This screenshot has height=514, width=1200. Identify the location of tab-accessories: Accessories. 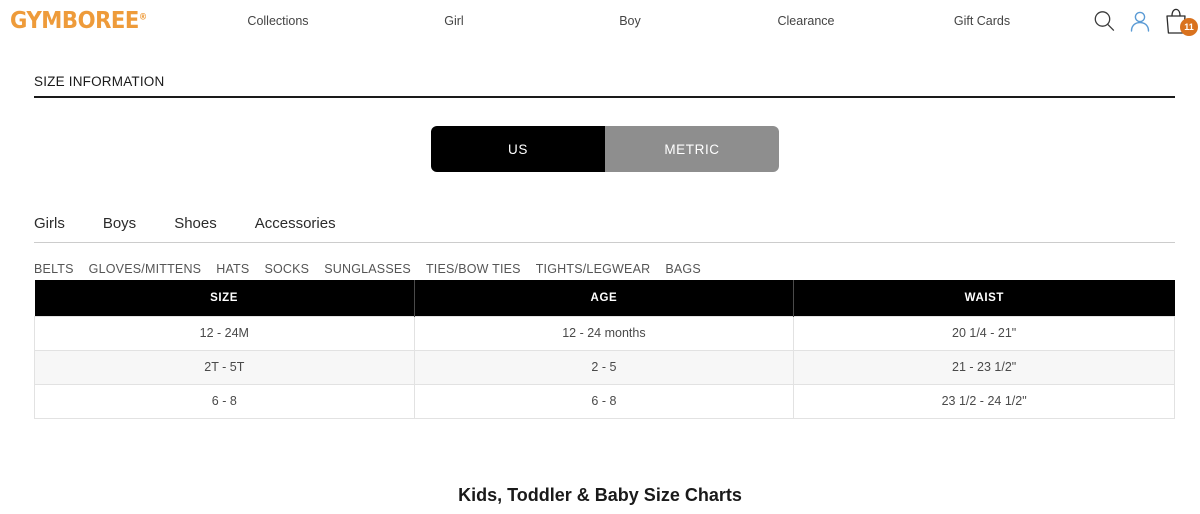
(314, 223).